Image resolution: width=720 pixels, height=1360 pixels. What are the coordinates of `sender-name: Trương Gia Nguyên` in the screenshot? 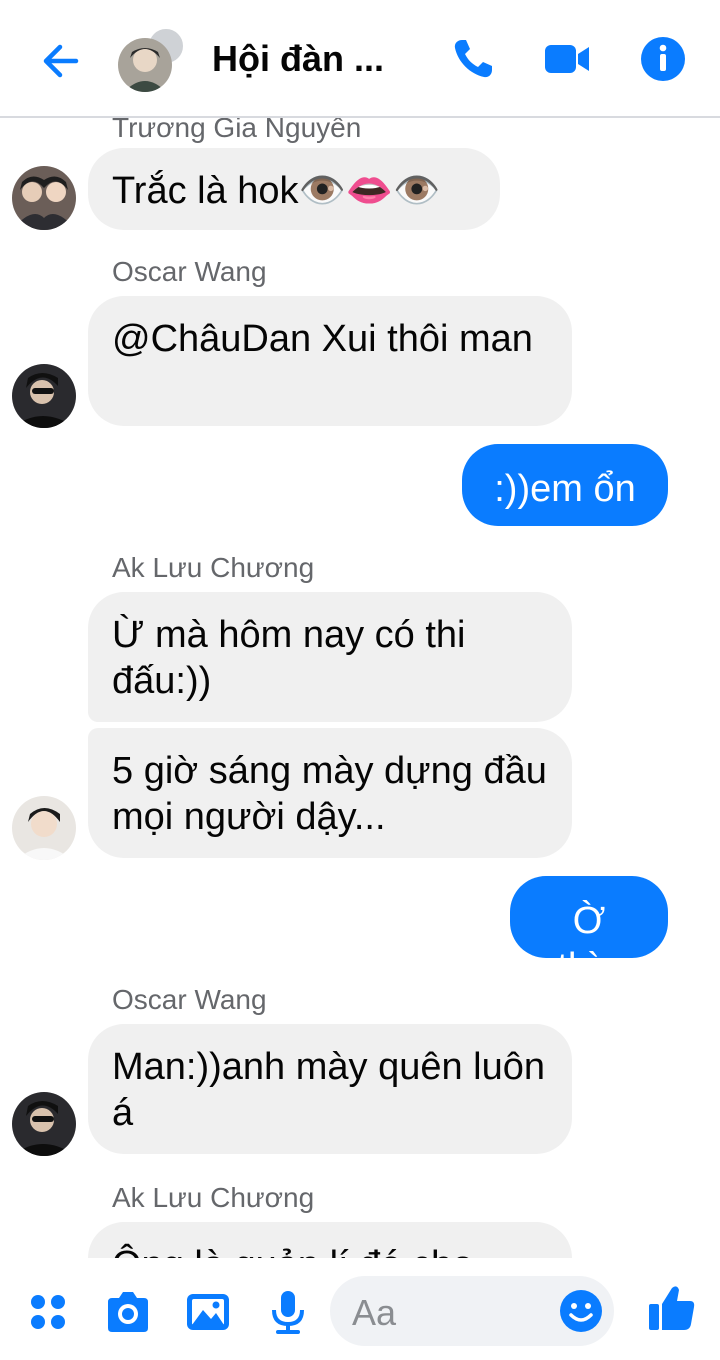 It's located at (237, 130).